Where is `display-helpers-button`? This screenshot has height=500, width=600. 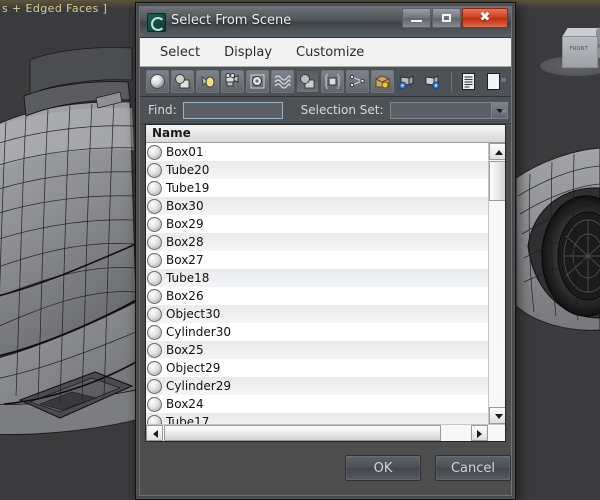 display-helpers-button is located at coordinates (257, 81).